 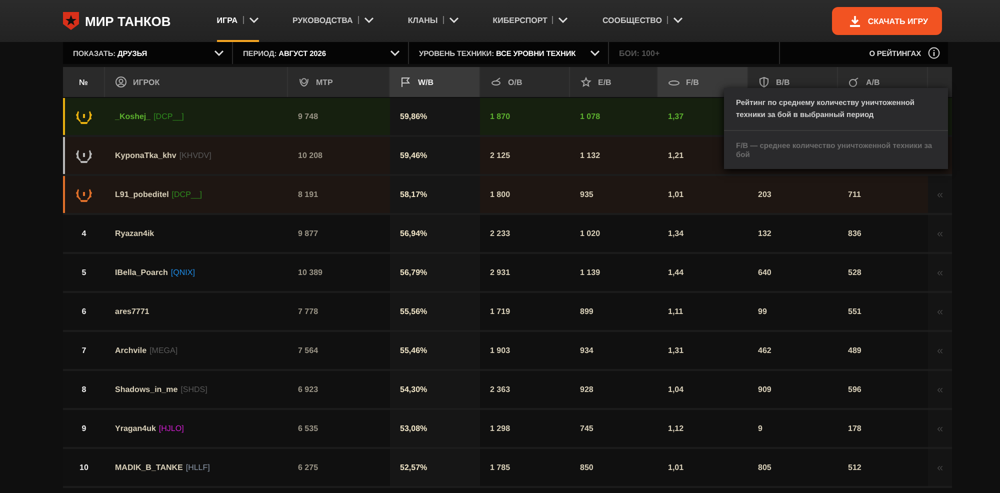 I want to click on clan-tag: [HLLF], so click(x=198, y=467).